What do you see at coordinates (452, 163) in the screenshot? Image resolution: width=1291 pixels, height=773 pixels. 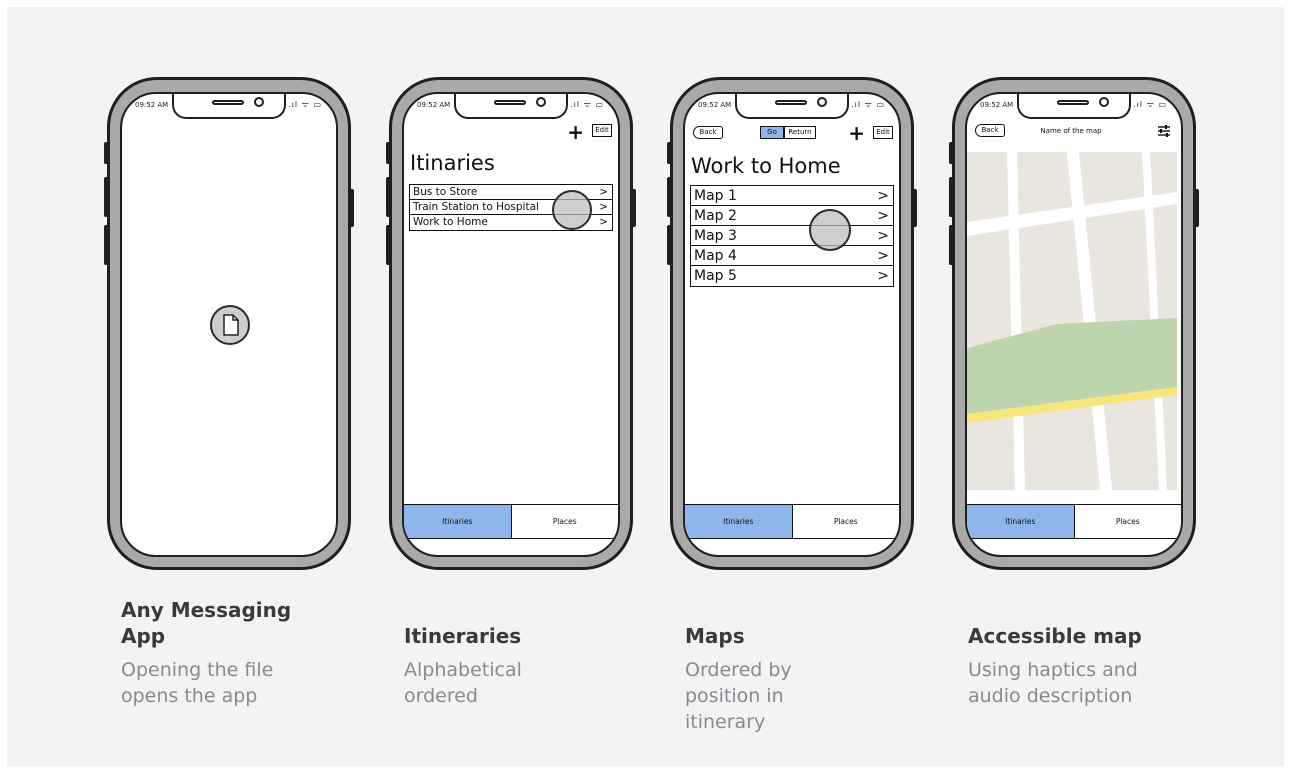 I see `page-title: Itinaries` at bounding box center [452, 163].